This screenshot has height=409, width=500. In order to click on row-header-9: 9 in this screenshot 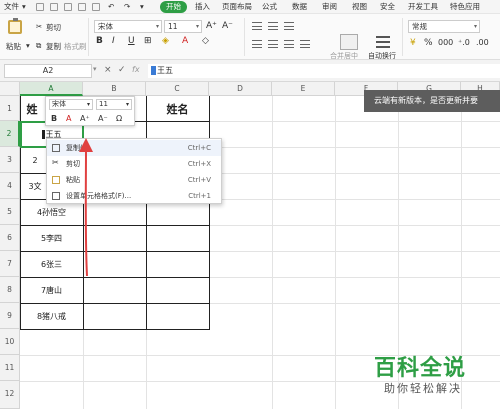, I will do `click(10, 316)`.